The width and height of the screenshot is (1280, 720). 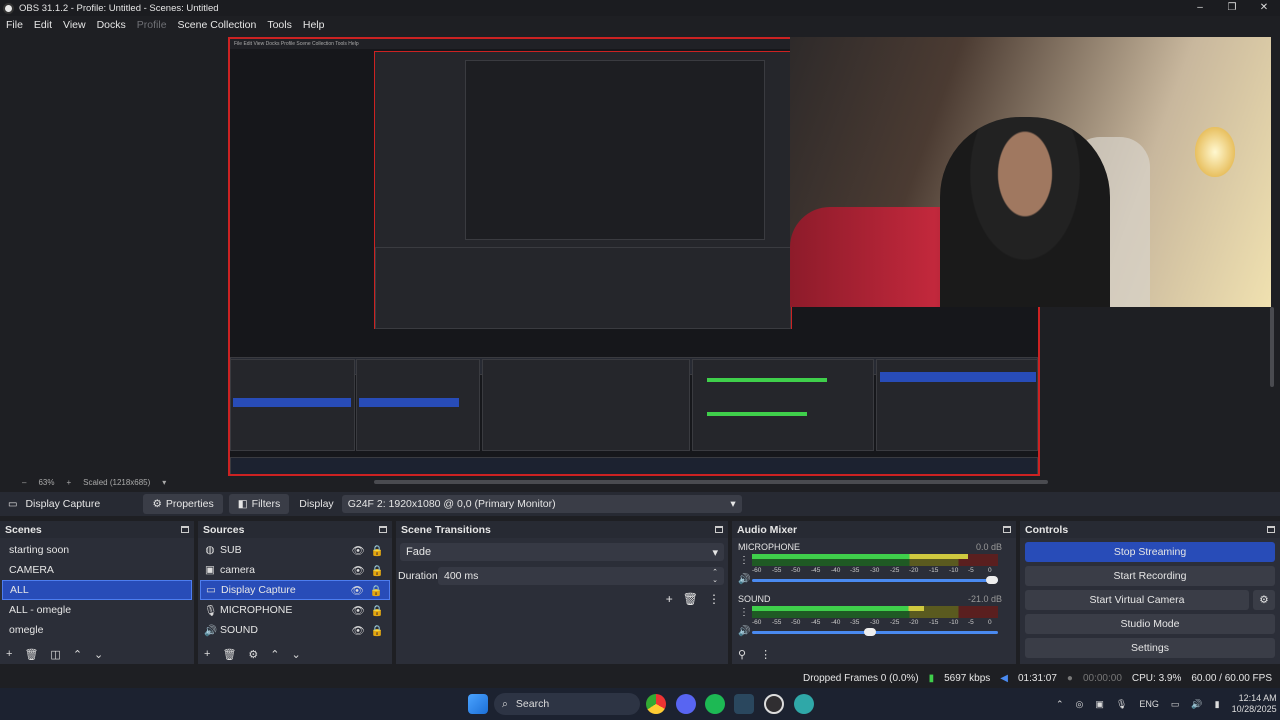 I want to click on stop-streaming-button: Stop Streaming, so click(x=1150, y=552).